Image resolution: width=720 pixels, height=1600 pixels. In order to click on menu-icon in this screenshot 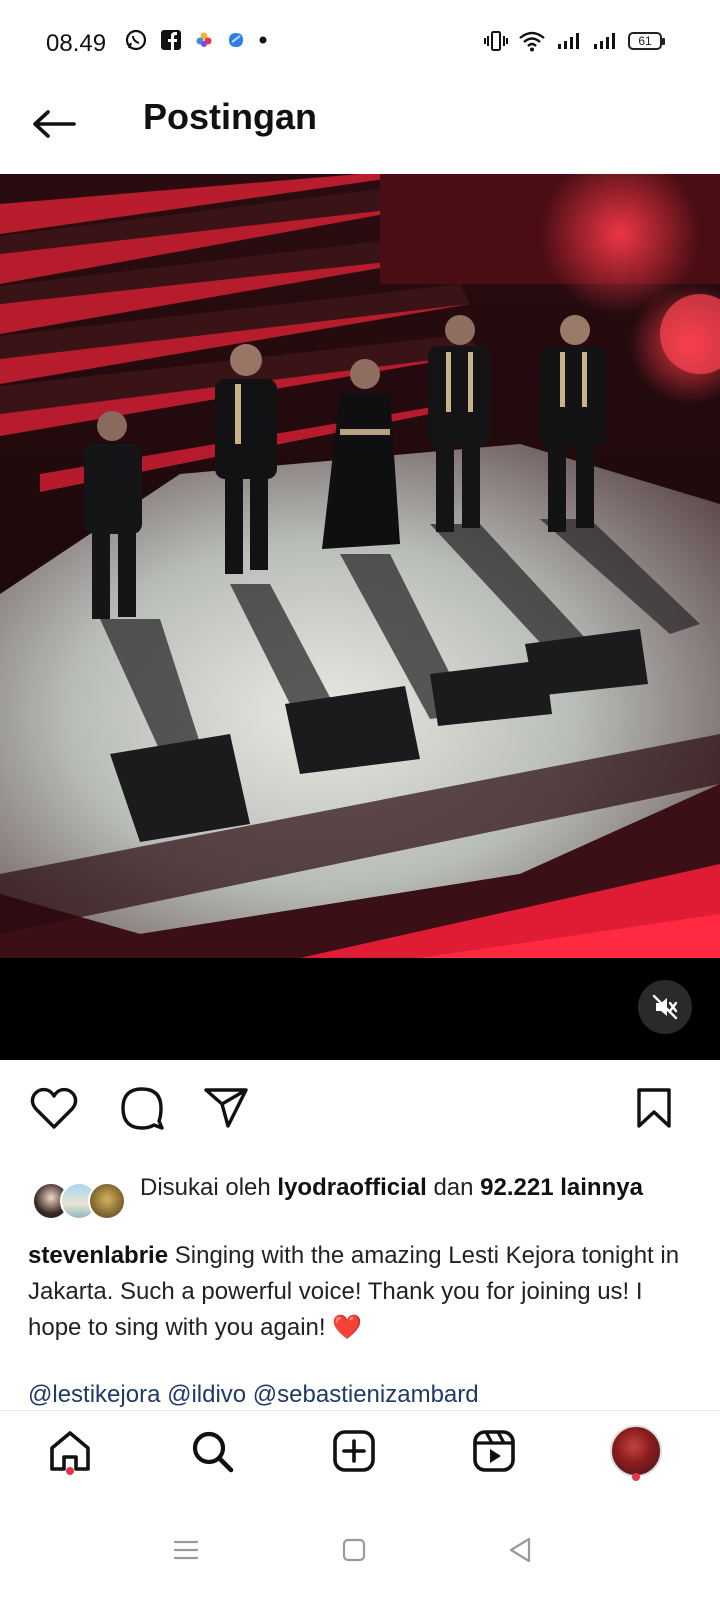, I will do `click(186, 1550)`.